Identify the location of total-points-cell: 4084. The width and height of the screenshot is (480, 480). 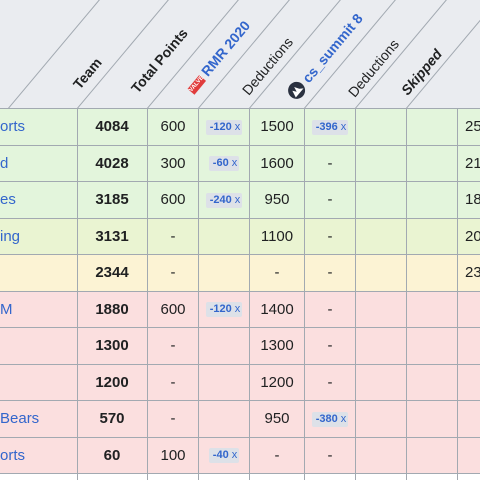
(112, 126).